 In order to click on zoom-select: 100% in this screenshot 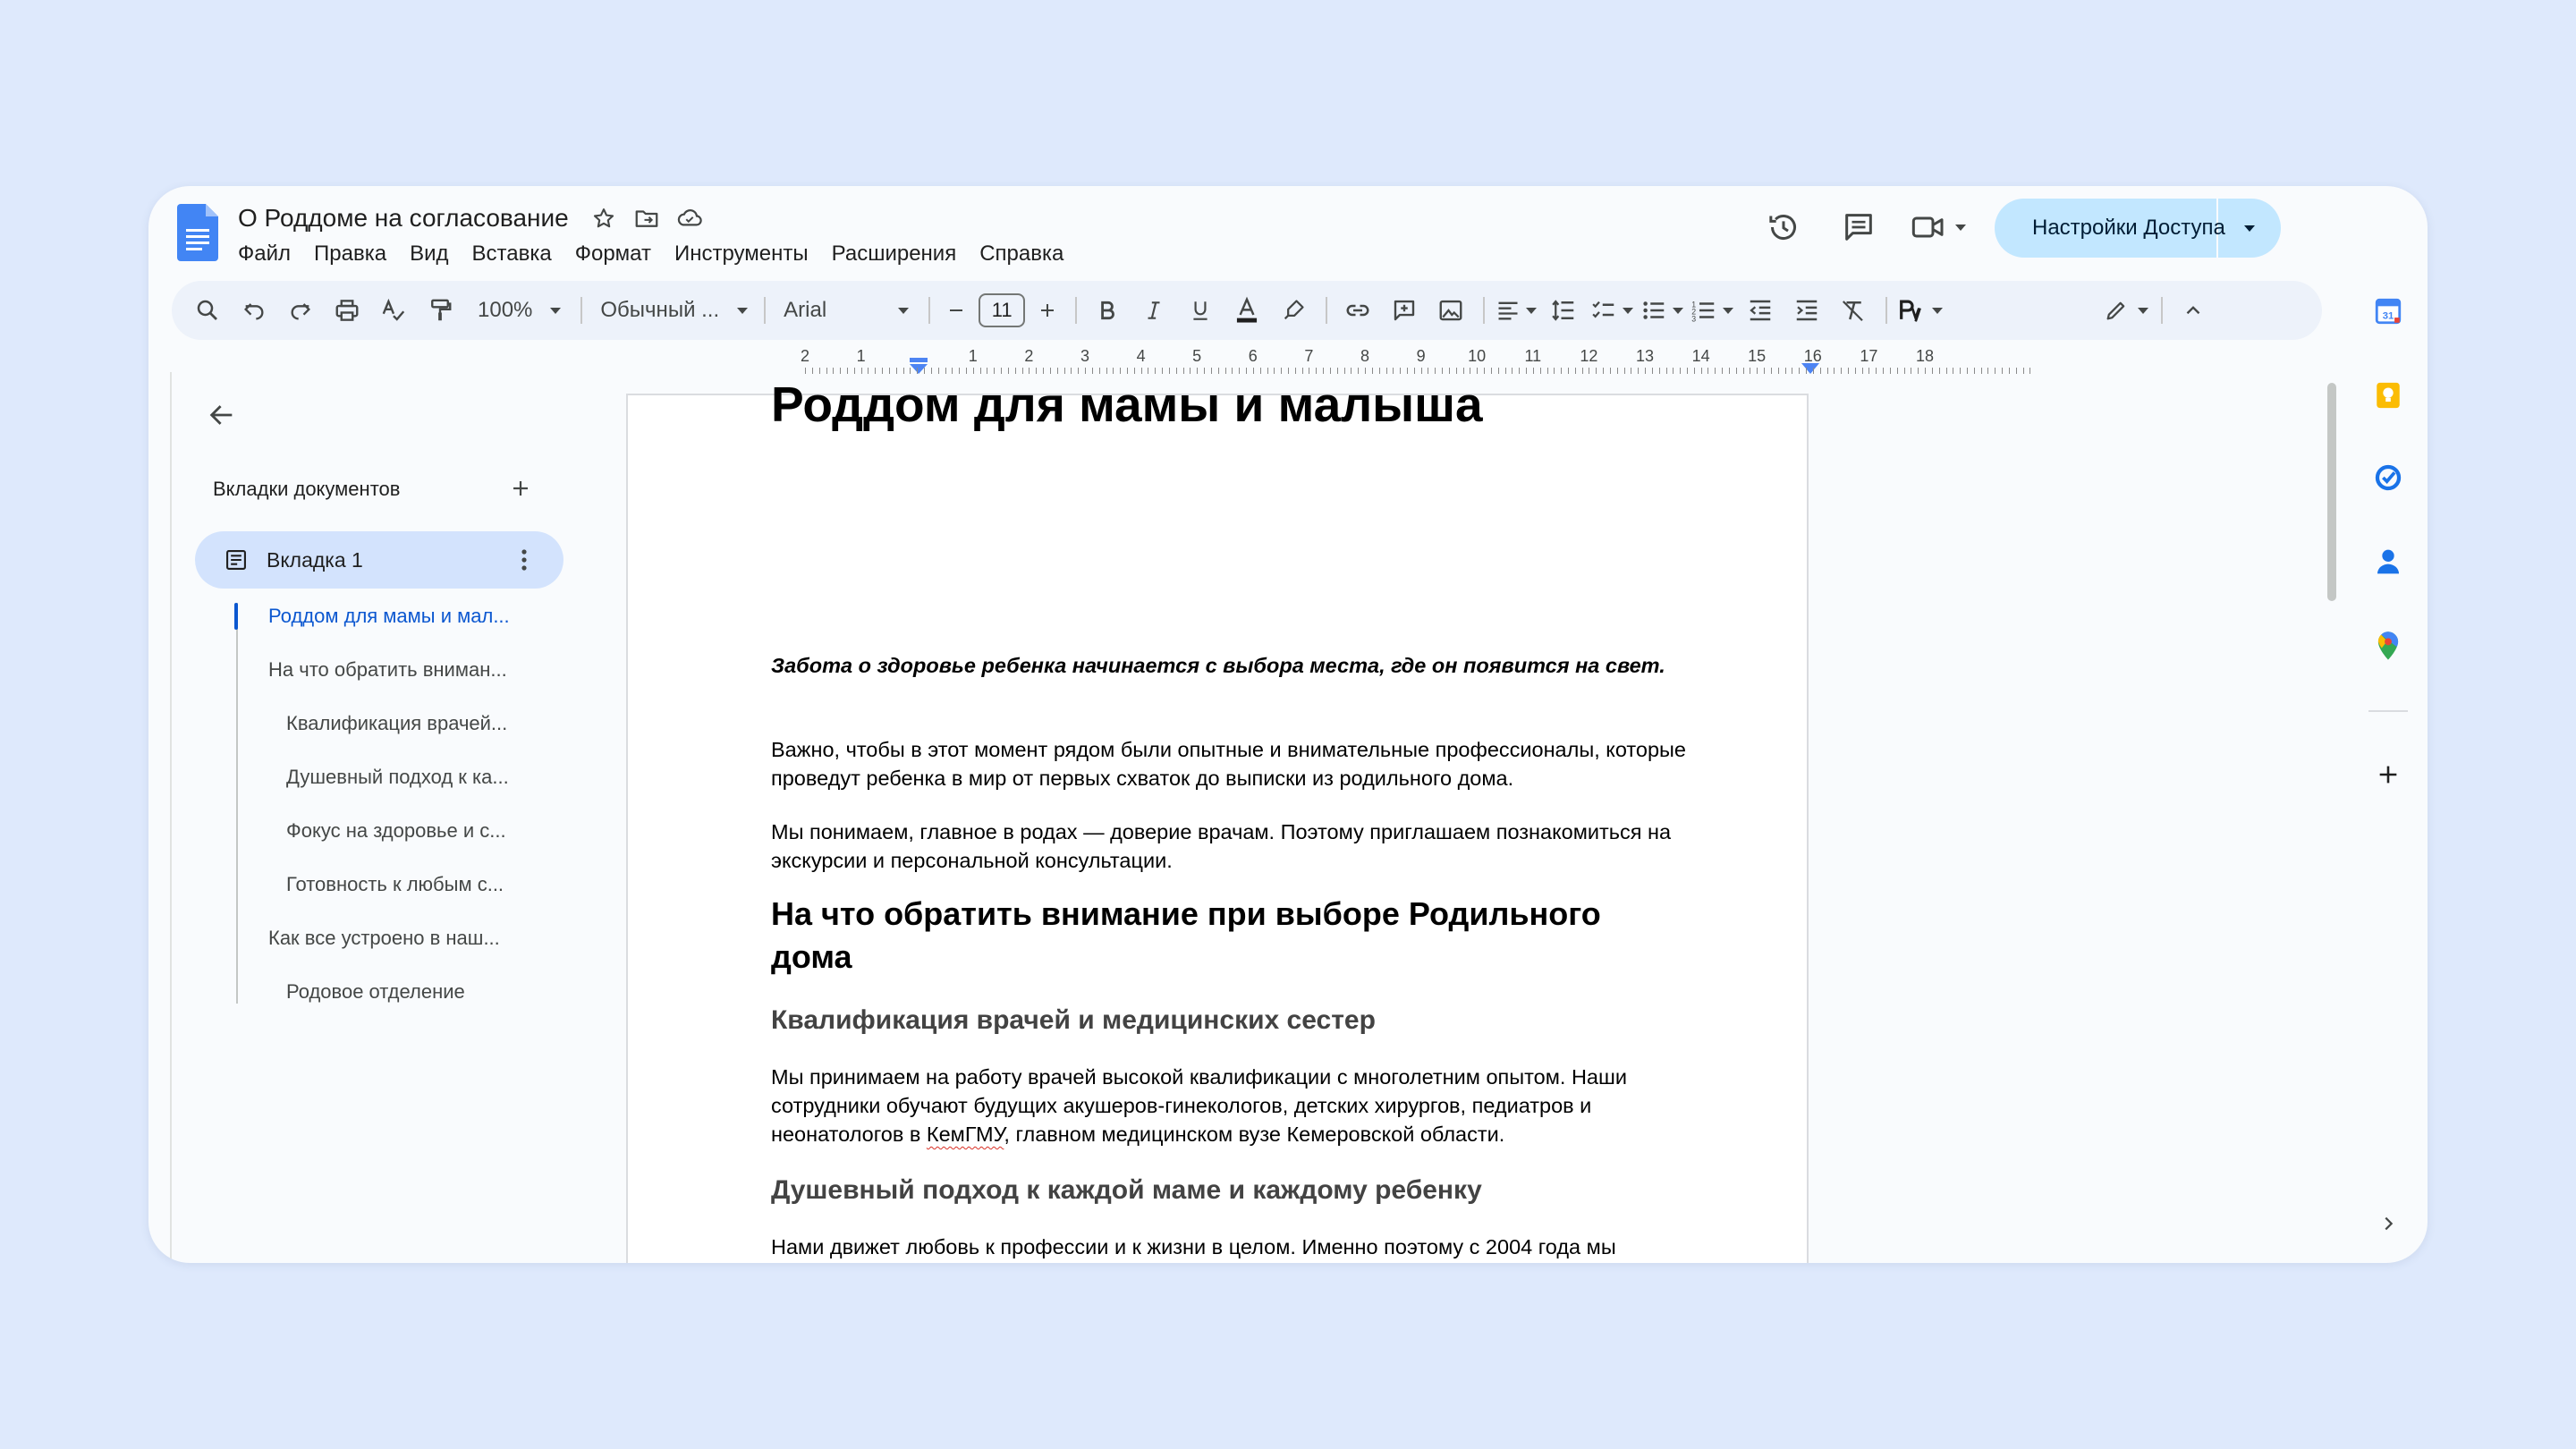, I will do `click(520, 310)`.